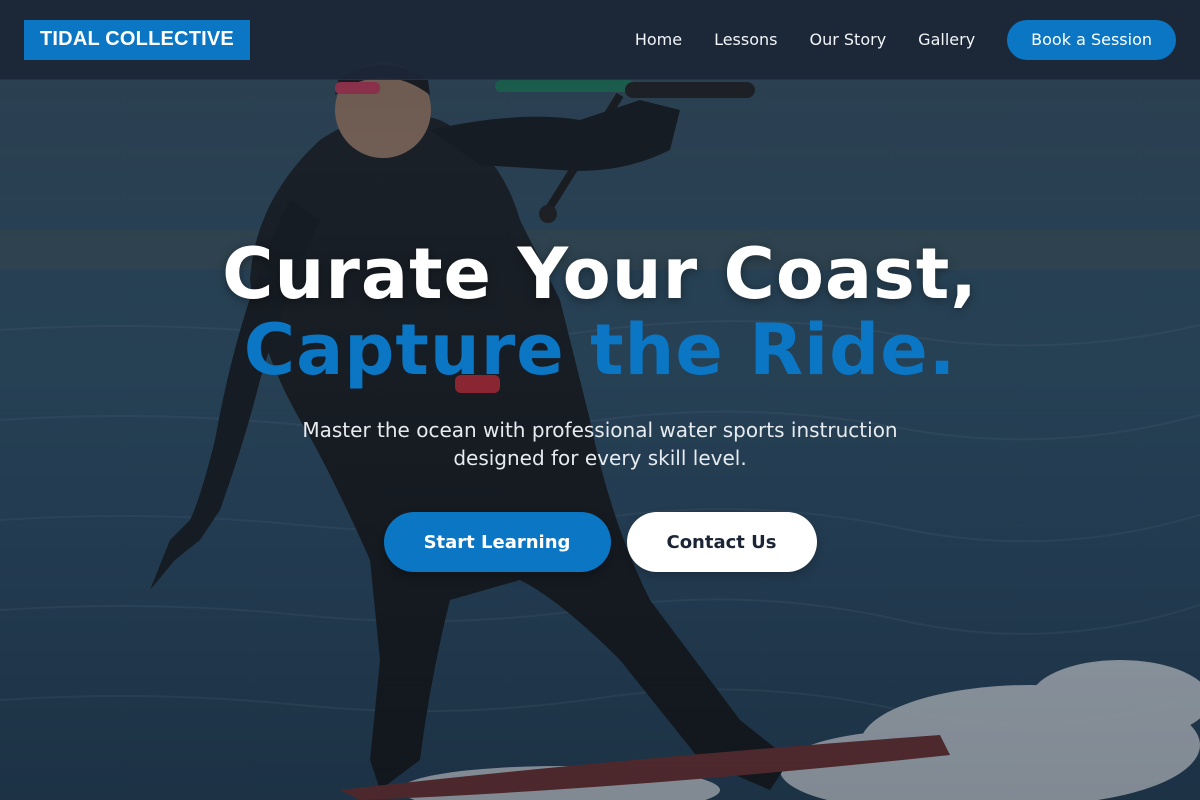  Describe the element at coordinates (721, 542) in the screenshot. I see `contact-us-button: Contact Us` at that location.